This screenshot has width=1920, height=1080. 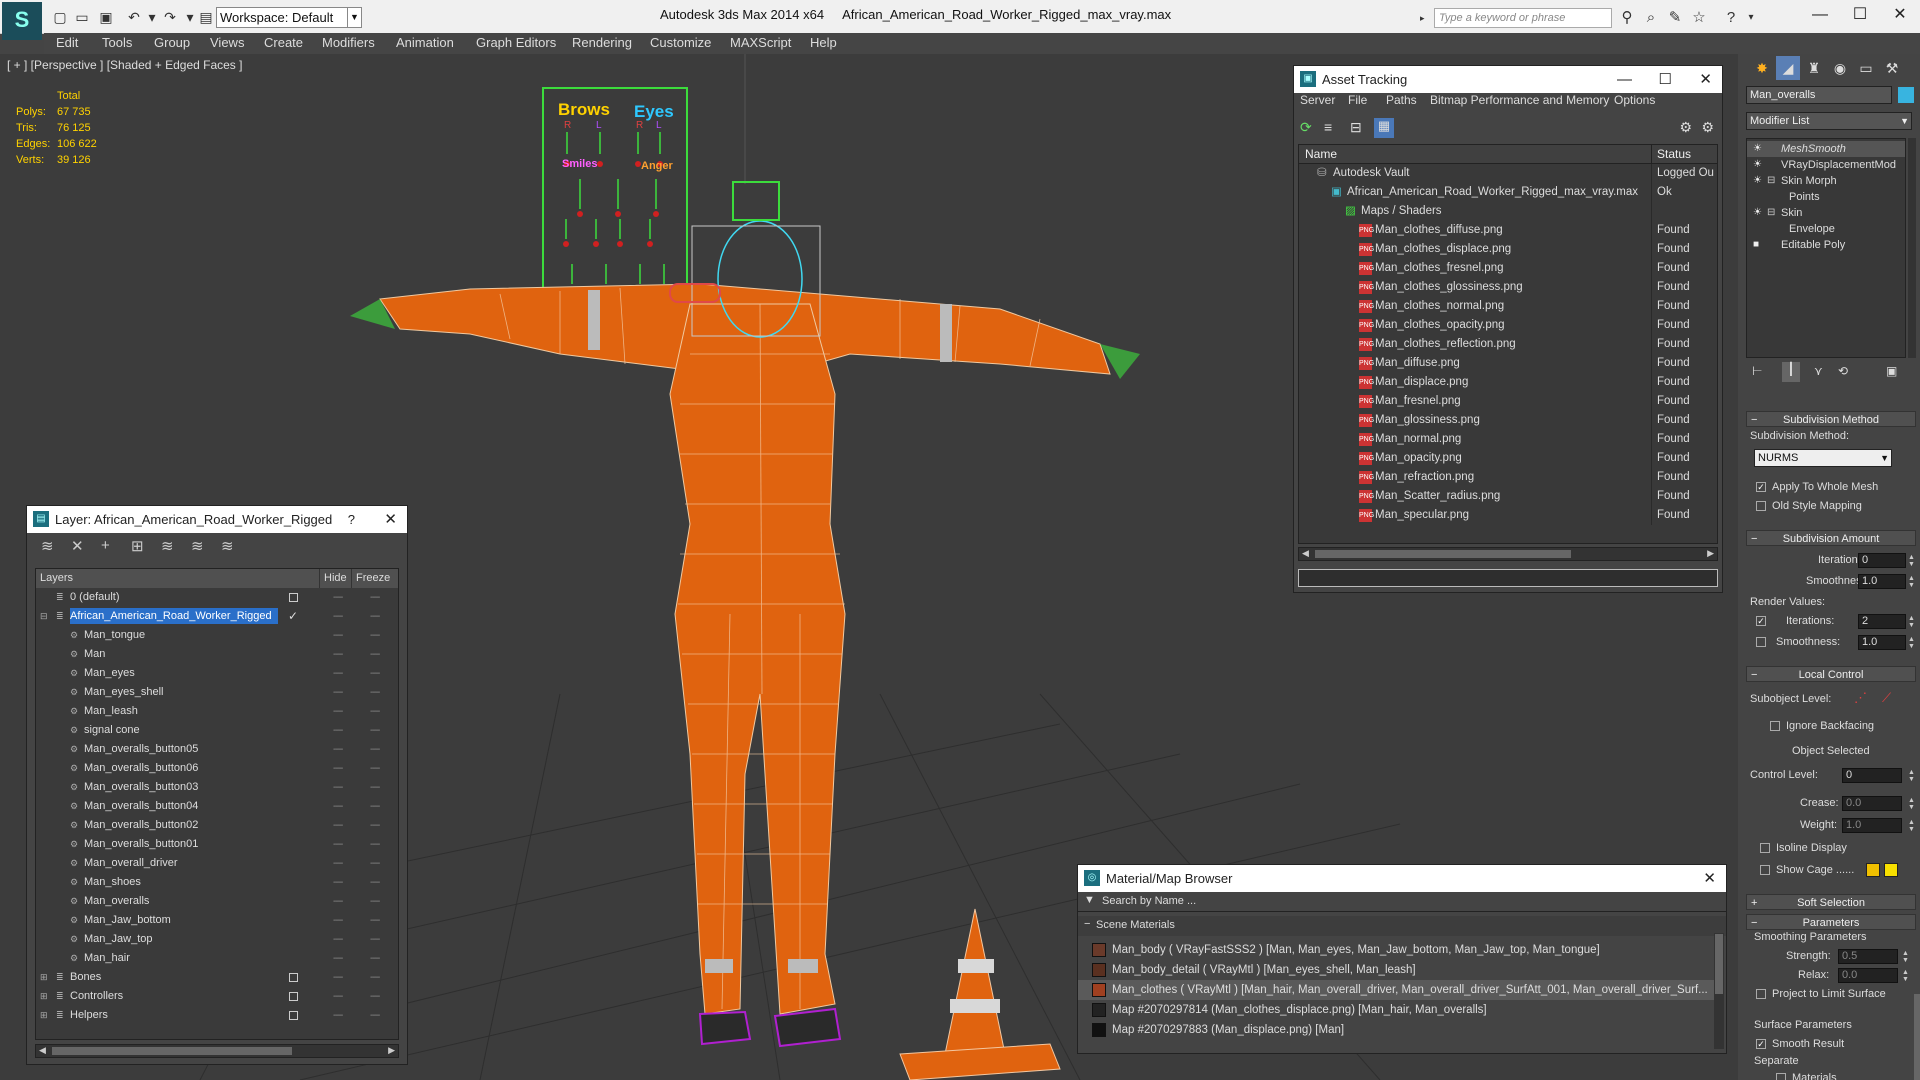 What do you see at coordinates (351, 519) in the screenshot?
I see `help-button: ?` at bounding box center [351, 519].